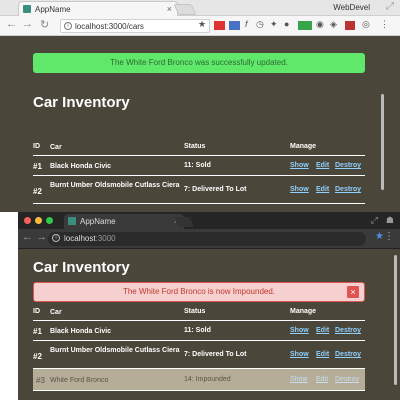 This screenshot has height=400, width=400. I want to click on address-bar: i localhost:3000/cars, so click(135, 26).